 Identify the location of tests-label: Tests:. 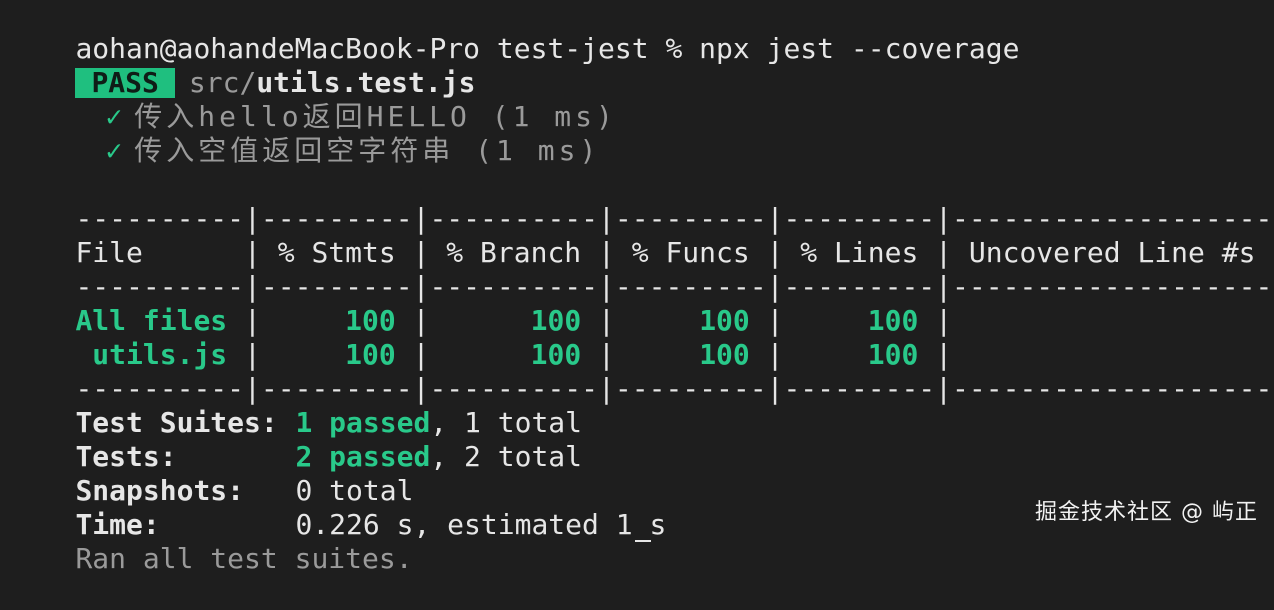
(126, 456).